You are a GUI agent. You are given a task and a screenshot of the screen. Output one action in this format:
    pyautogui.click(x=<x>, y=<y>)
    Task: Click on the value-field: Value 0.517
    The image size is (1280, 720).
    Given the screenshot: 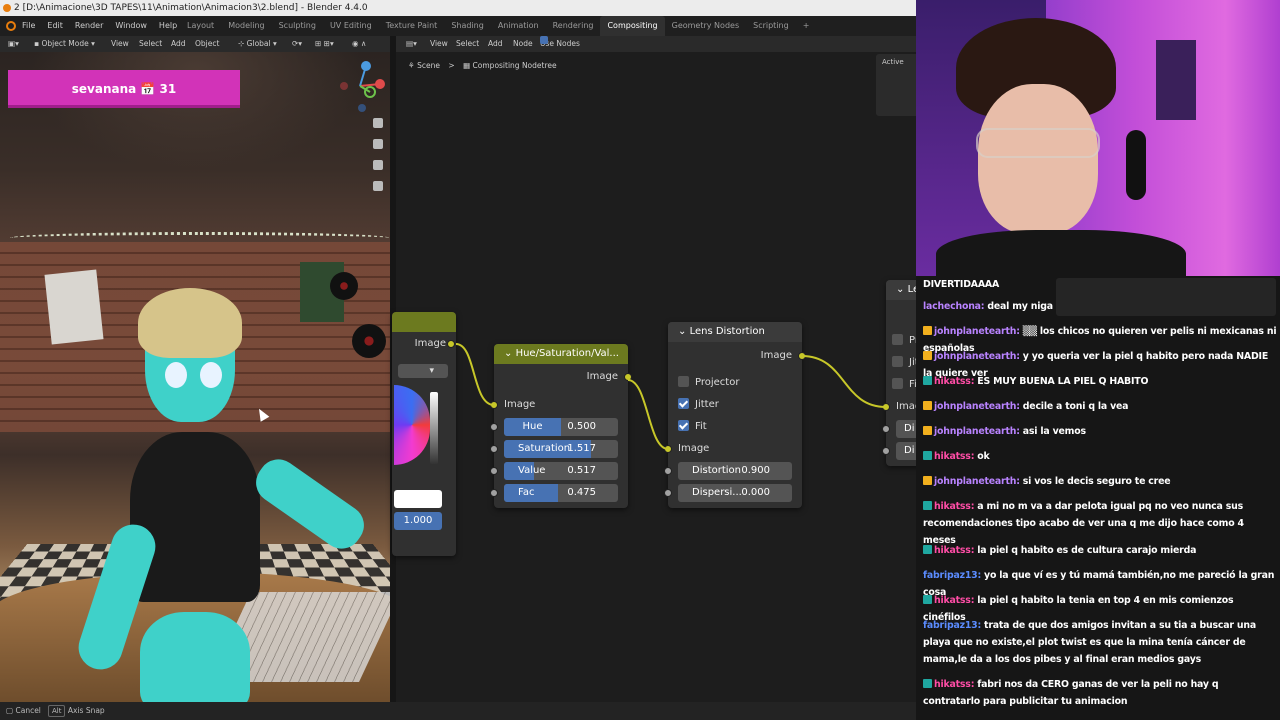 What is the action you would take?
    pyautogui.click(x=561, y=471)
    